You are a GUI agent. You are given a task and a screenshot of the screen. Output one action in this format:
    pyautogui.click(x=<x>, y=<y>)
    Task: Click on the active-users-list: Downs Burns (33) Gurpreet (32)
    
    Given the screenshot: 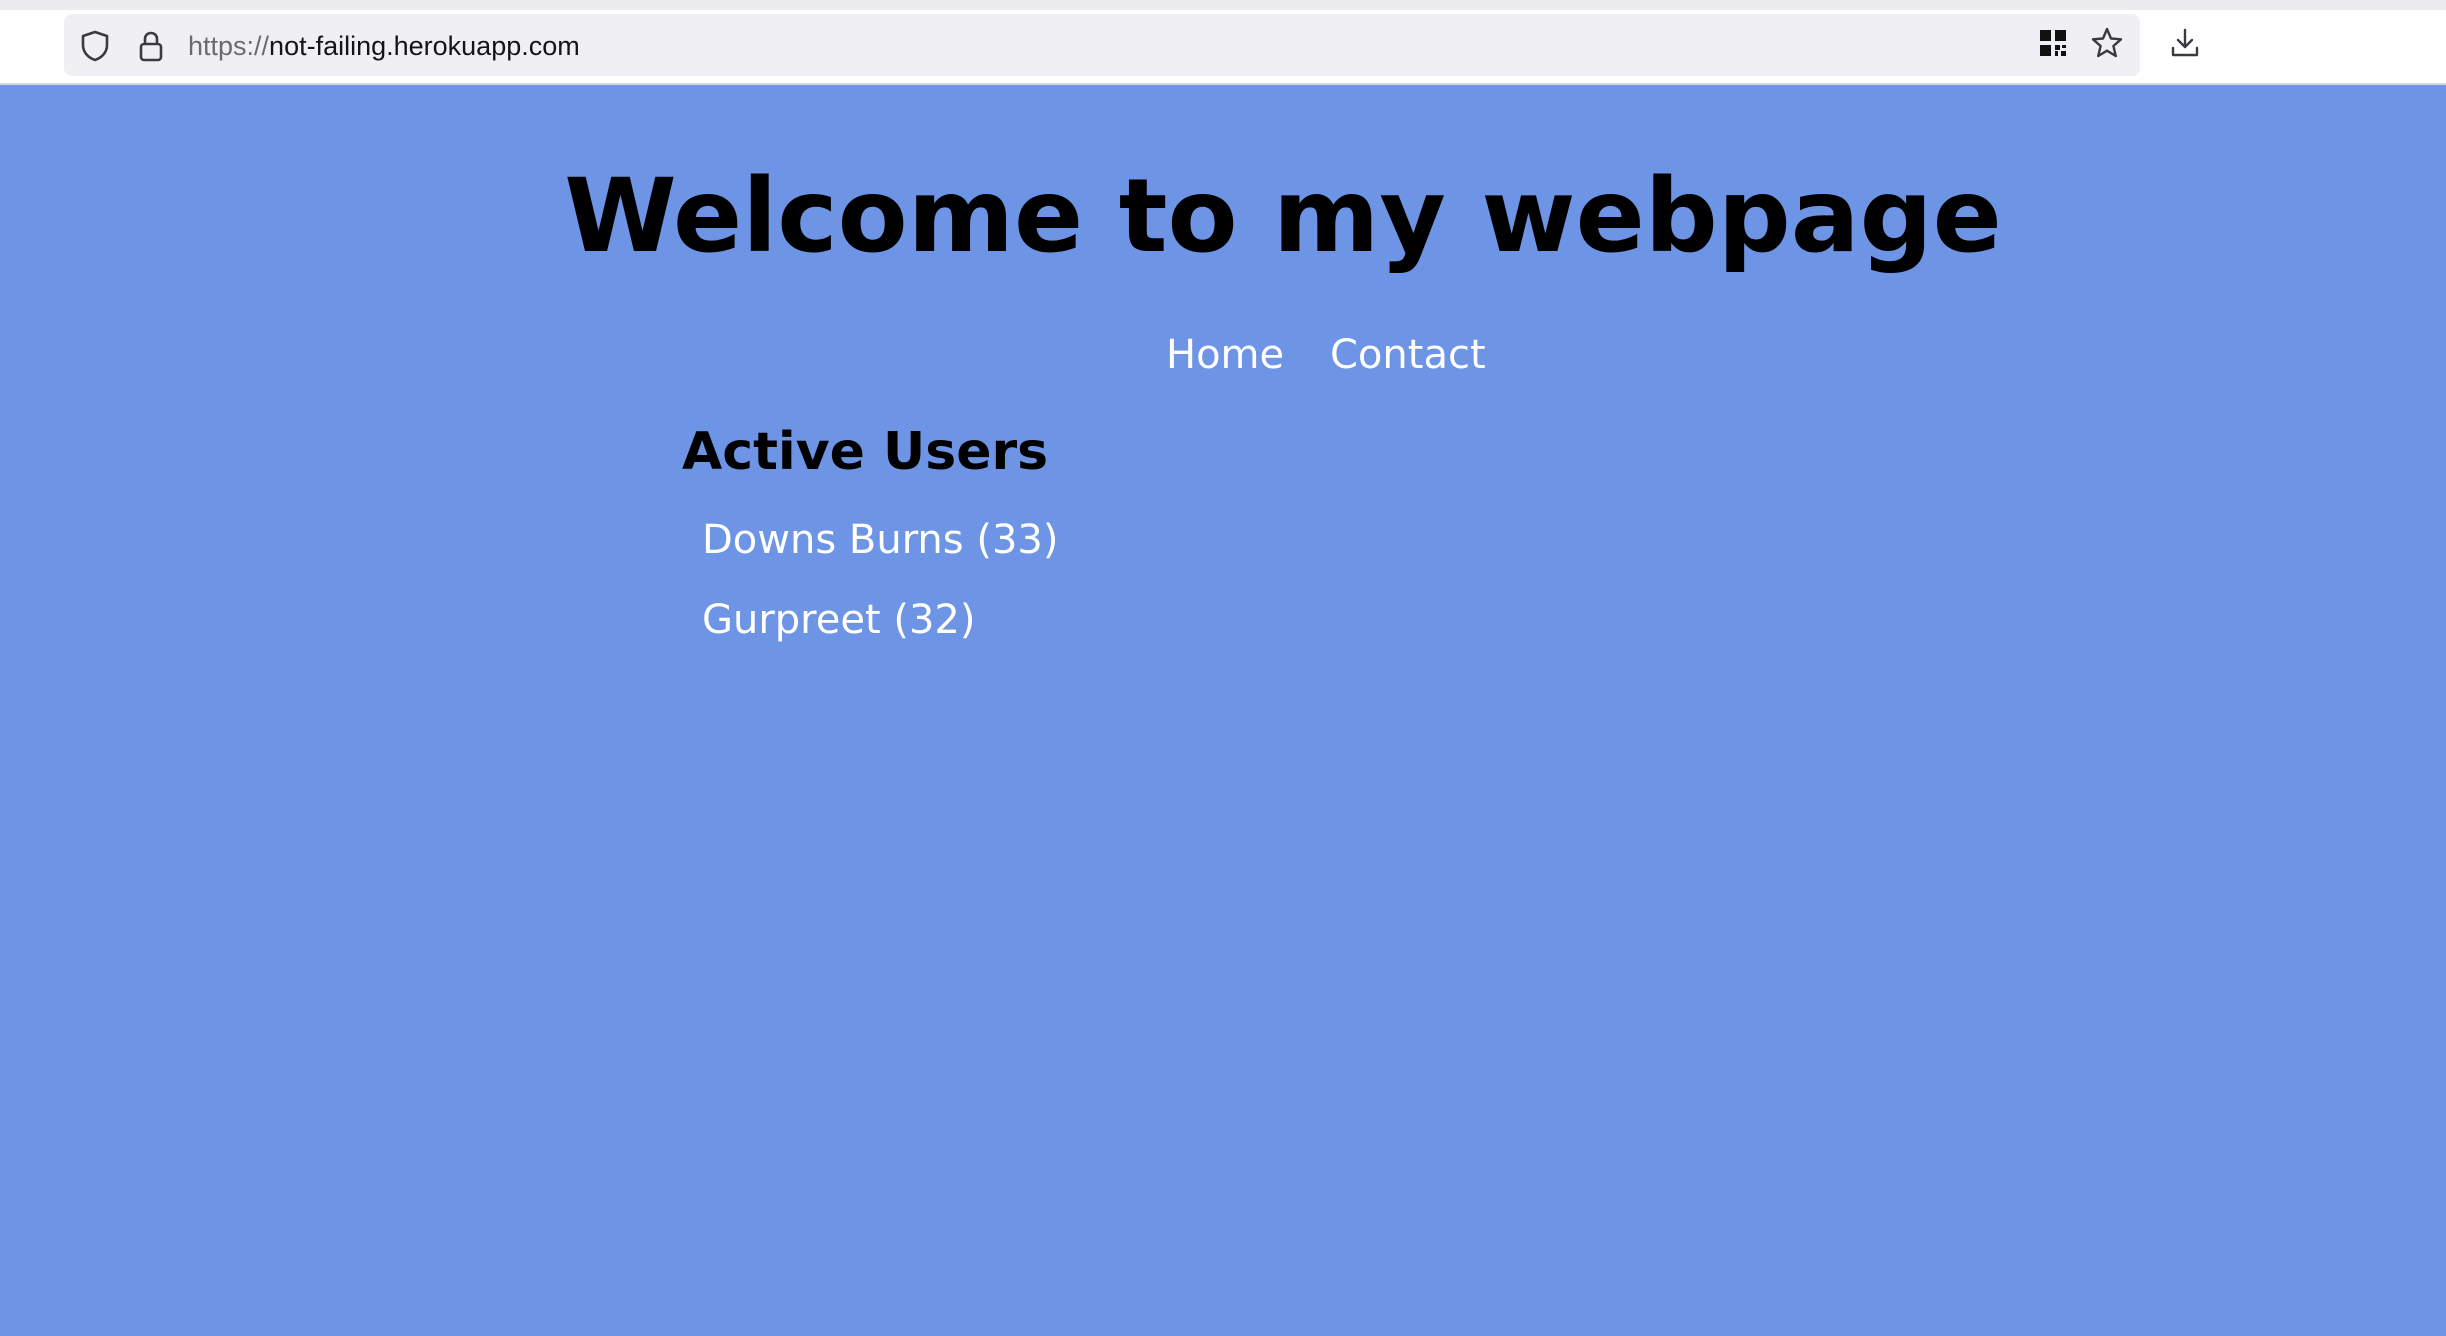 What is the action you would take?
    pyautogui.click(x=880, y=590)
    